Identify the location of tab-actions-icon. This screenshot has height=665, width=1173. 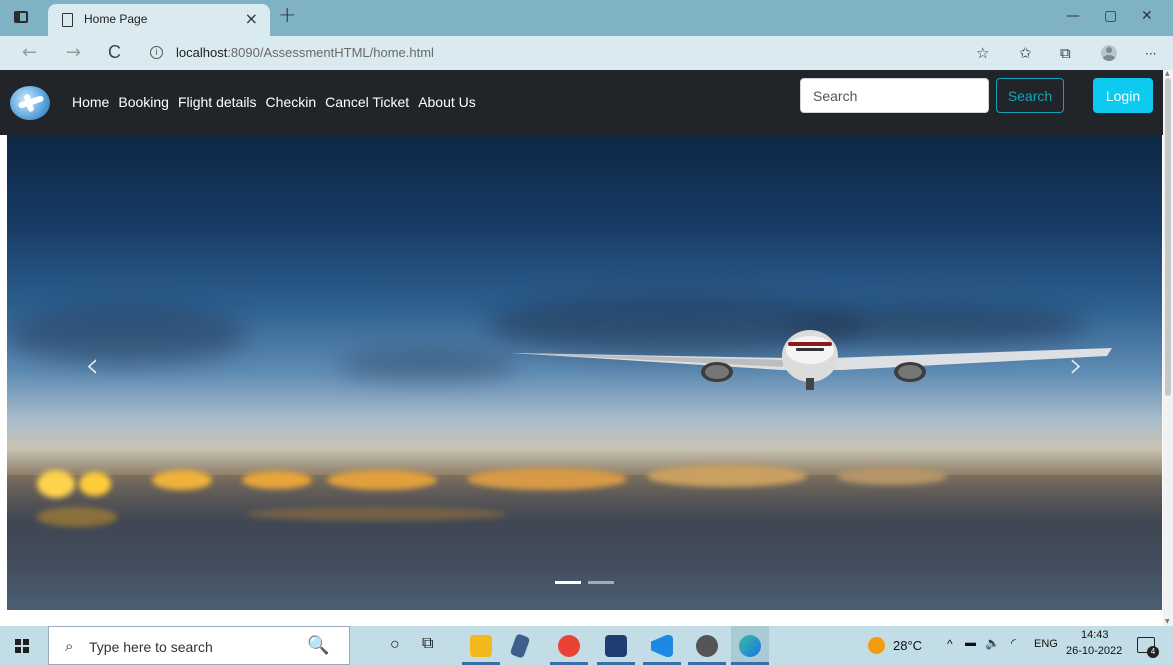
(21, 17).